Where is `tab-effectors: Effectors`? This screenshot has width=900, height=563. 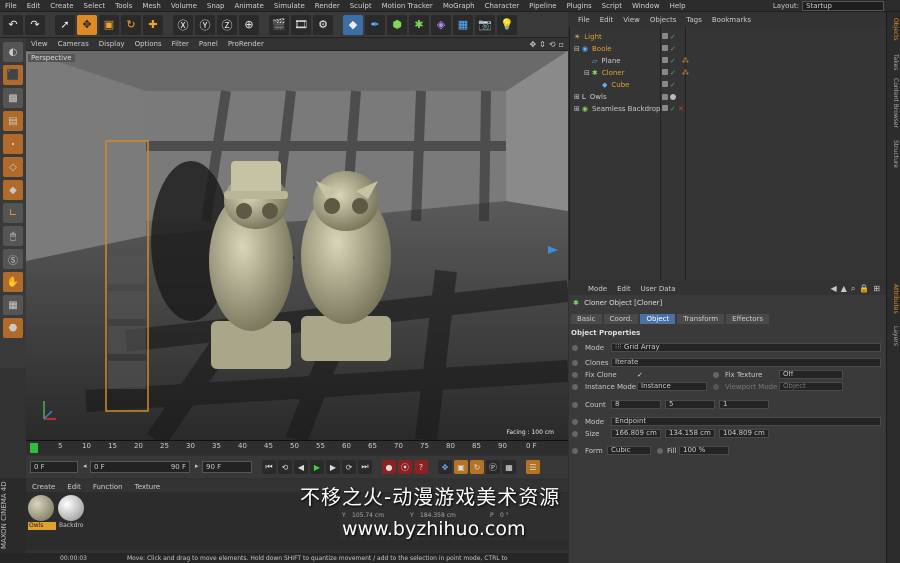
tab-effectors: Effectors is located at coordinates (748, 319).